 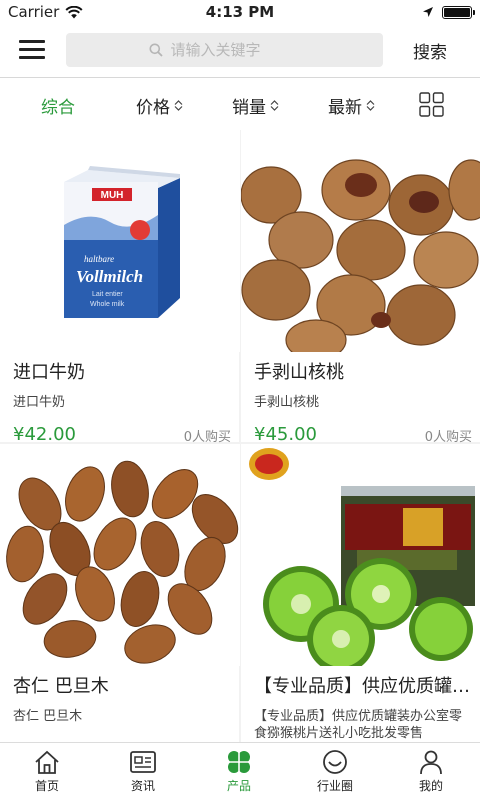 I want to click on product-title: 【专业品质】供应优质罐装办公室零食猕猴桃片送礼小吃批发零售, so click(x=364, y=686).